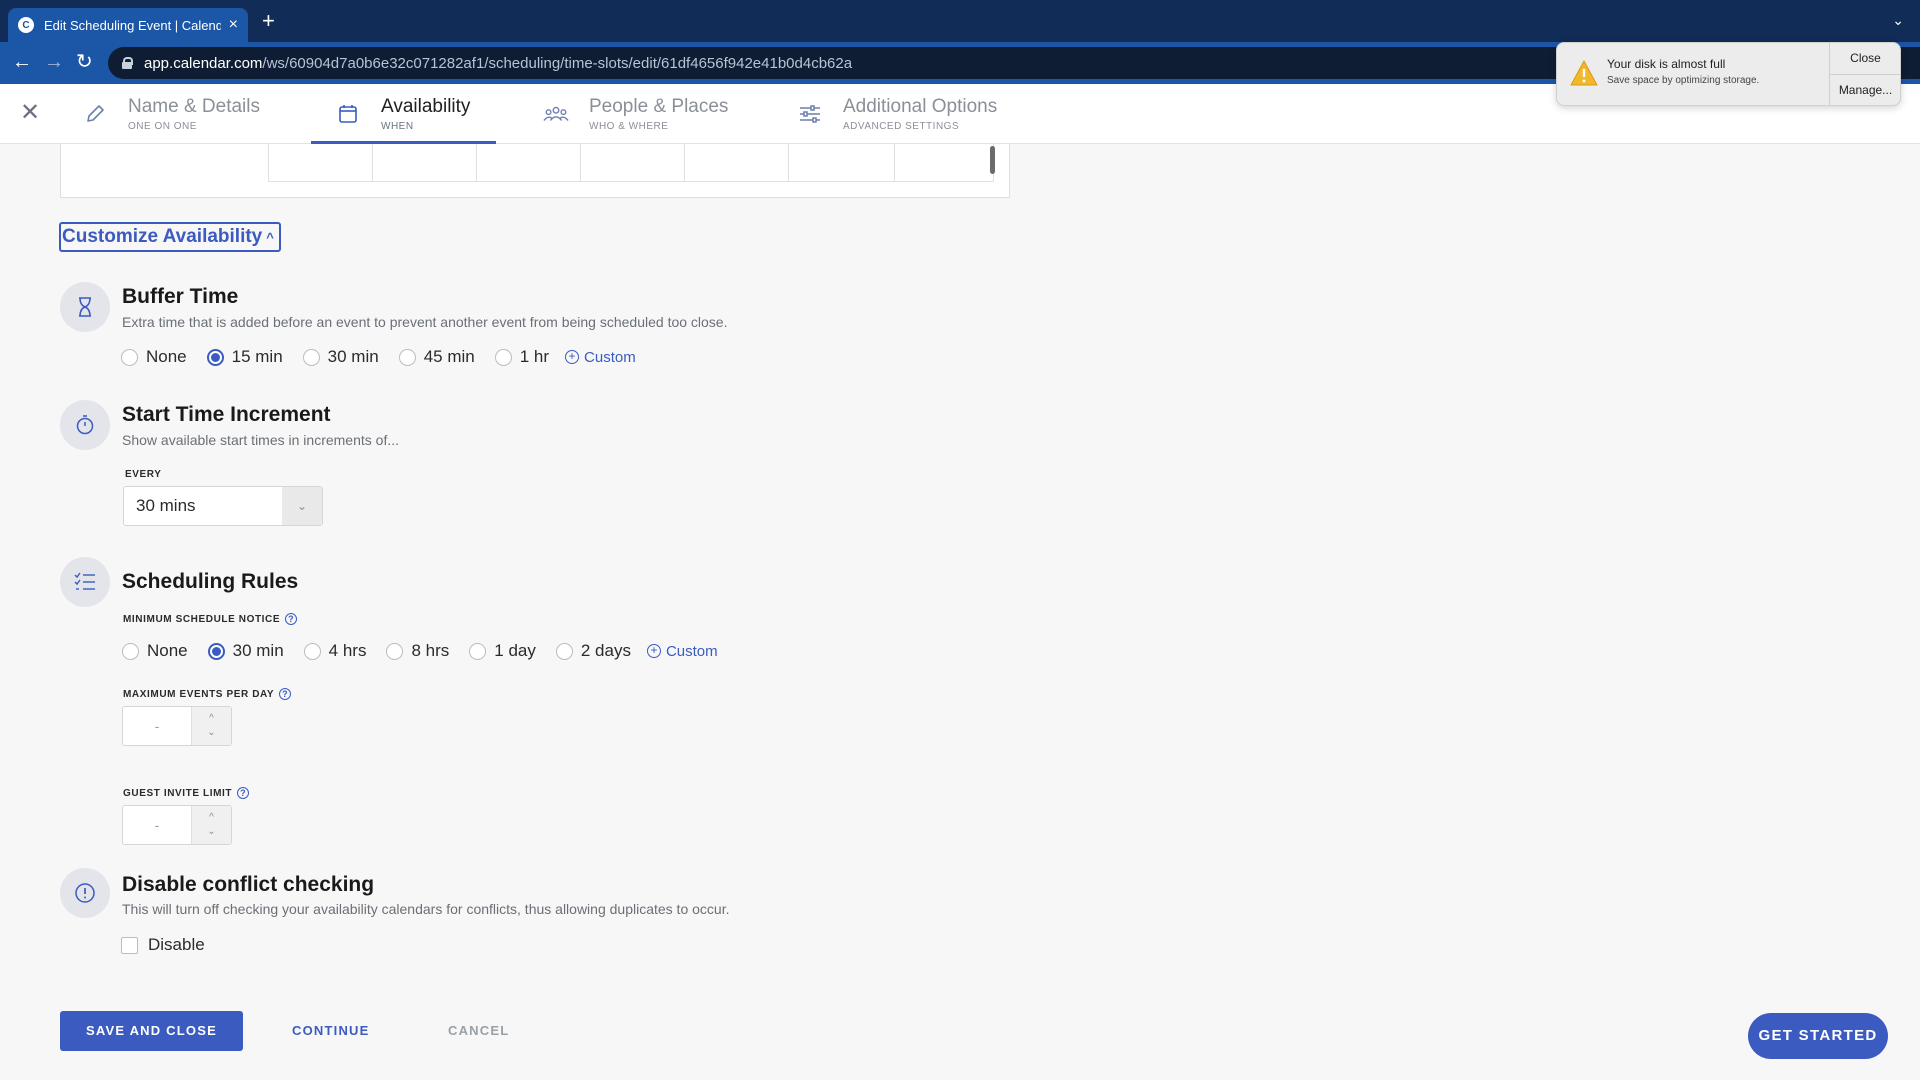  I want to click on lock-icon, so click(127, 63).